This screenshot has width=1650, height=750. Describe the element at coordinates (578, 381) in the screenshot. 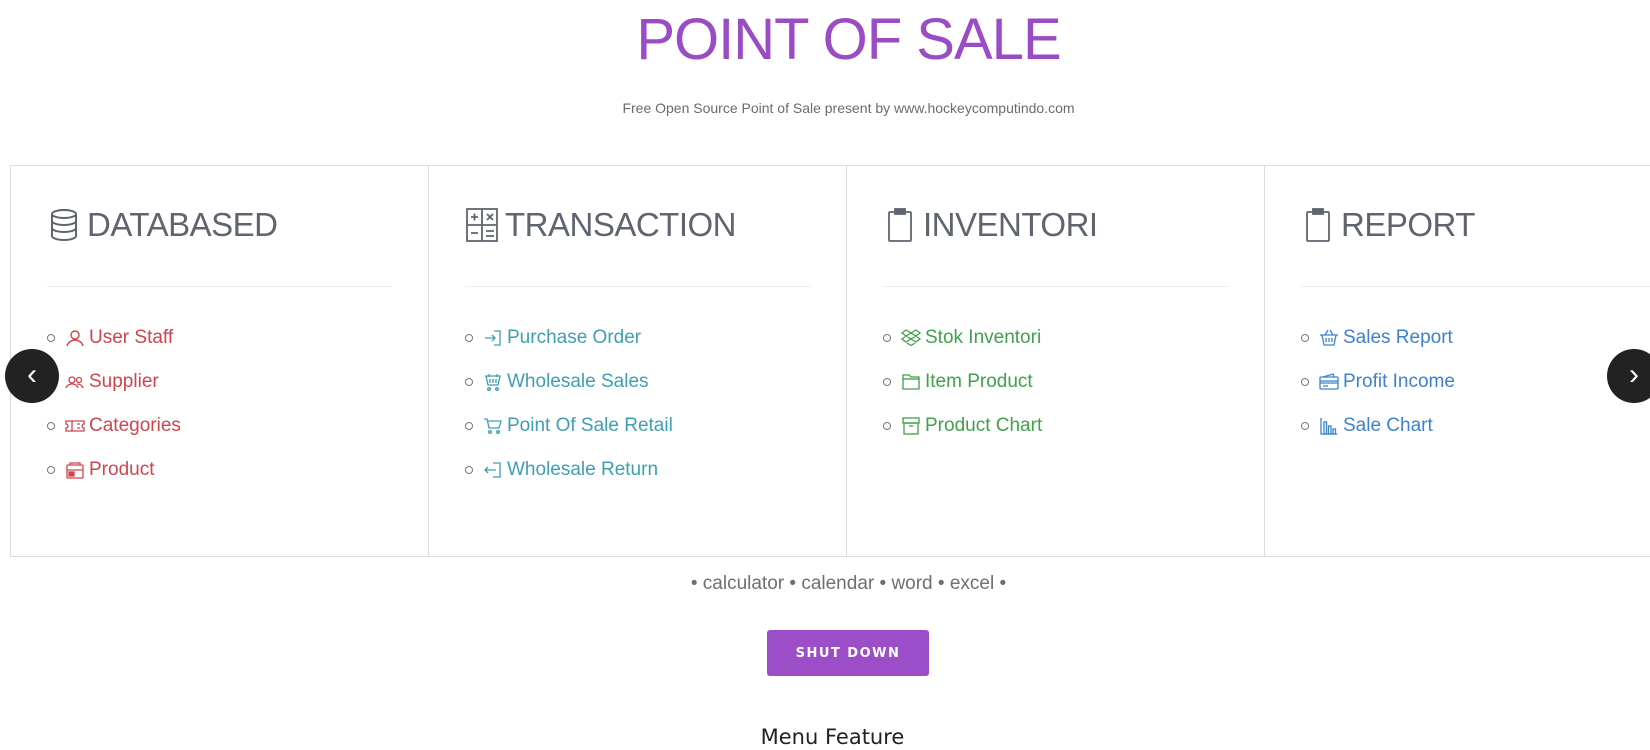

I see `menu-item-label: Wholesale Sales` at that location.